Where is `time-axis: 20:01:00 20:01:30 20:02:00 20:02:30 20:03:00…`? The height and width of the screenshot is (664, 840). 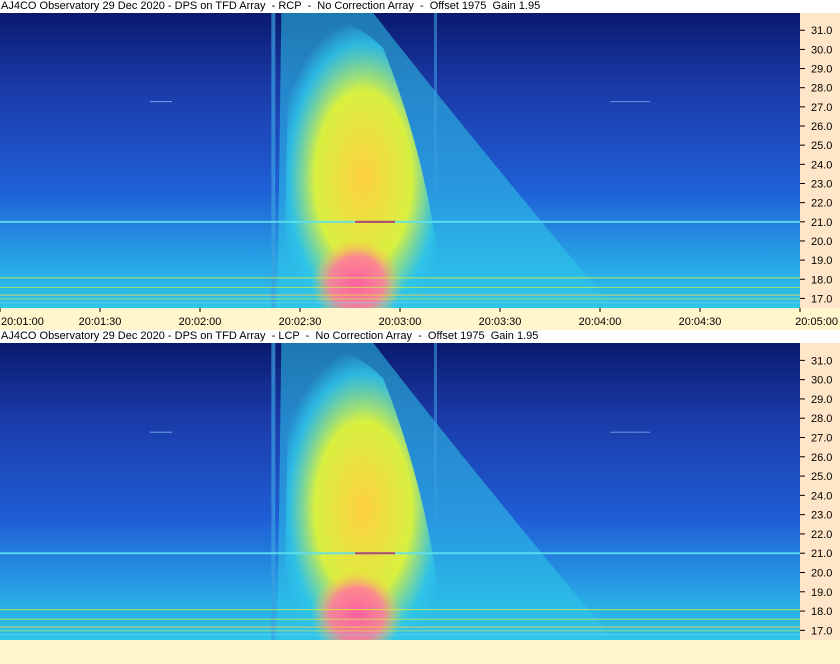 time-axis: 20:01:00 20:01:30 20:02:00 20:02:30 20:03:00… is located at coordinates (420, 319).